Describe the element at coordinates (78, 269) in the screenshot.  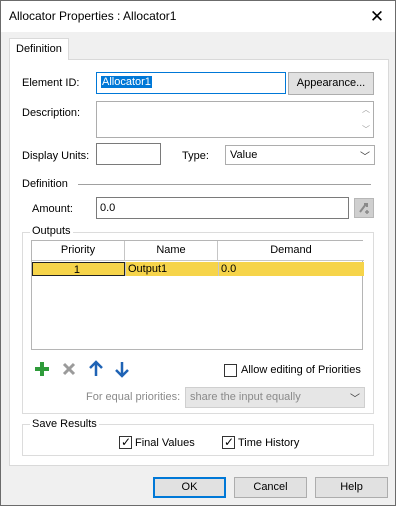
I see `row-priority: 1` at that location.